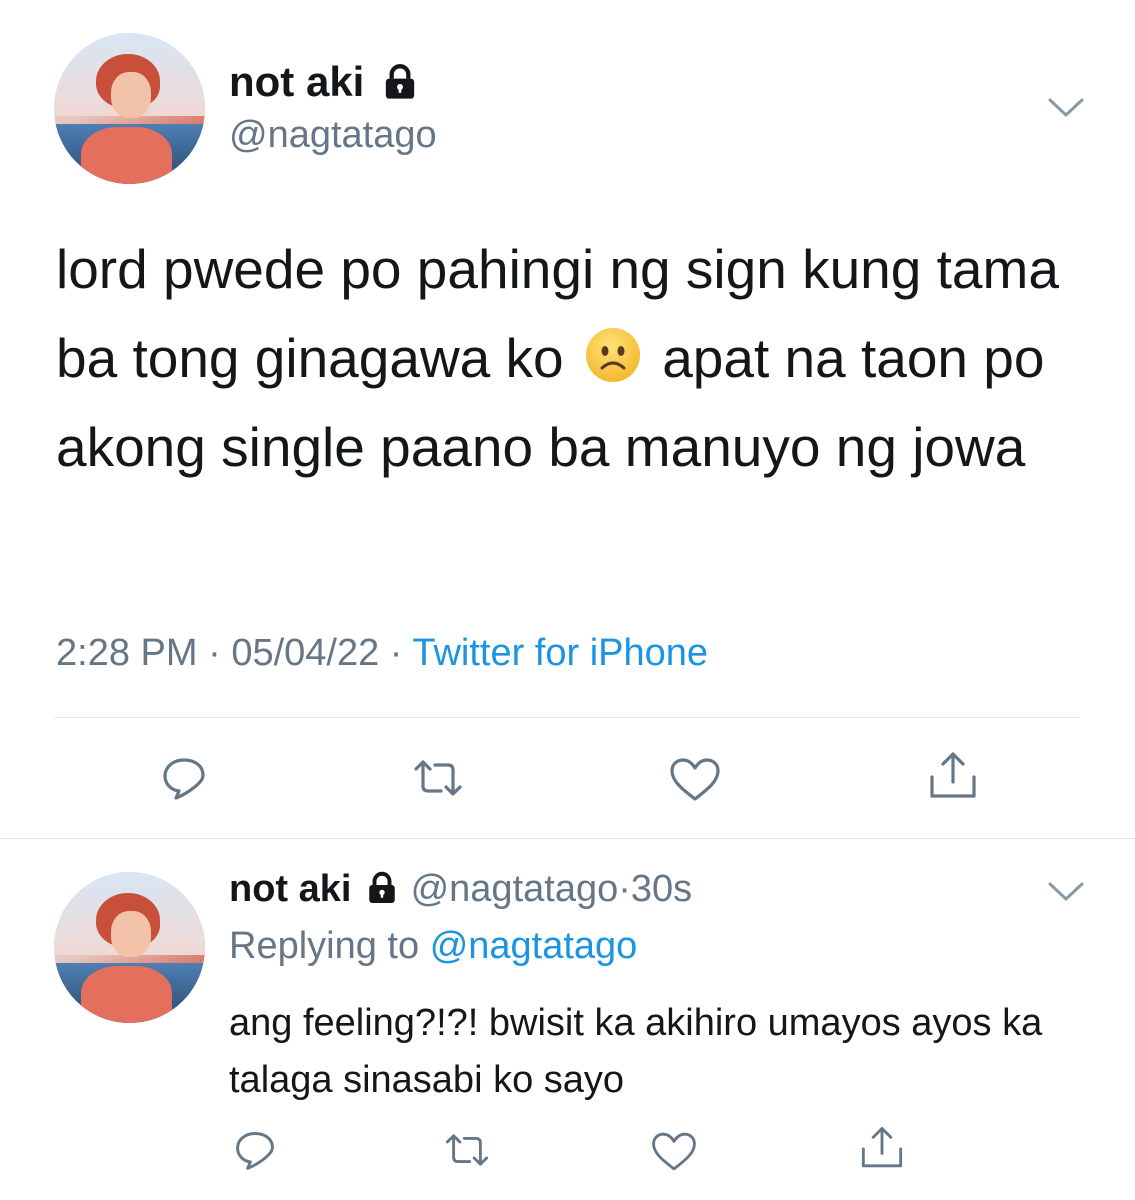 This screenshot has height=1200, width=1135. Describe the element at coordinates (129, 947) in the screenshot. I see `reply-tweet-avatar` at that location.